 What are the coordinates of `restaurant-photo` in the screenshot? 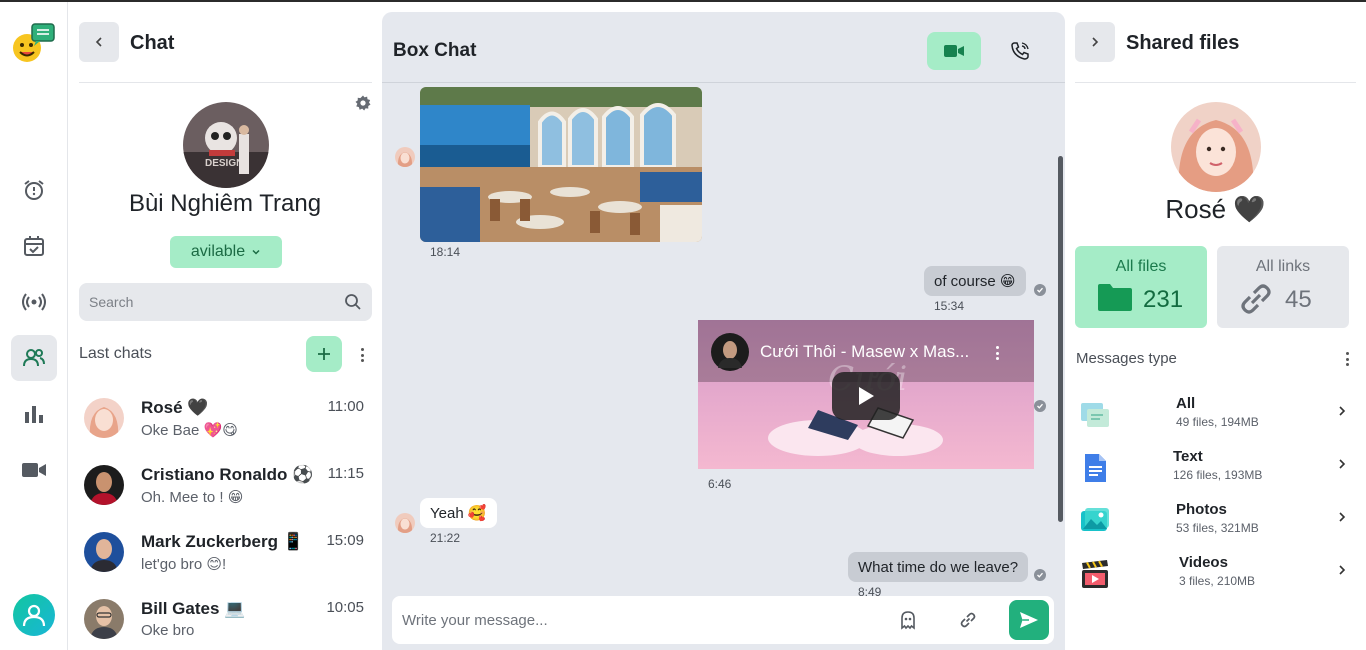 It's located at (561, 164).